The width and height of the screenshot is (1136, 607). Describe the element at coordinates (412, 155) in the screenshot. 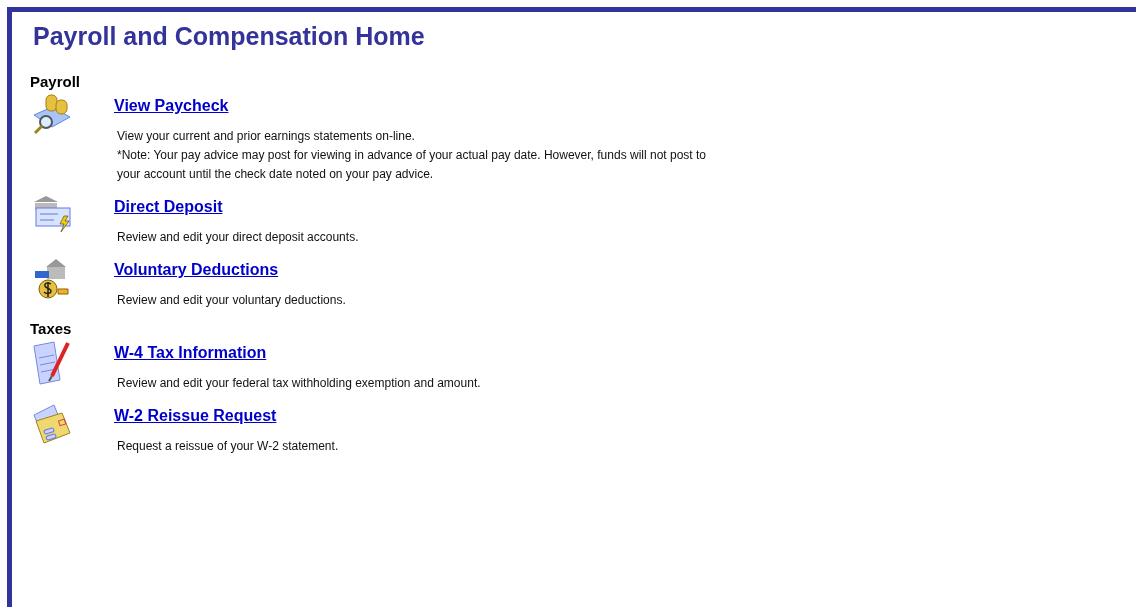

I see `item-description: View your current and prior earnings statements on-line. *Note: Your pay advice may post for viewing in advance of your actual pay date. However, funds will not post to your account until the check date noted on your pay advice.` at that location.